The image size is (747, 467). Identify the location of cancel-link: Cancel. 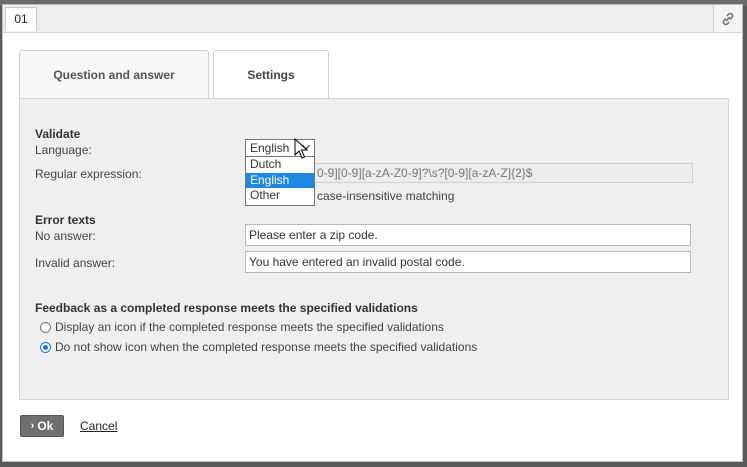
(98, 426).